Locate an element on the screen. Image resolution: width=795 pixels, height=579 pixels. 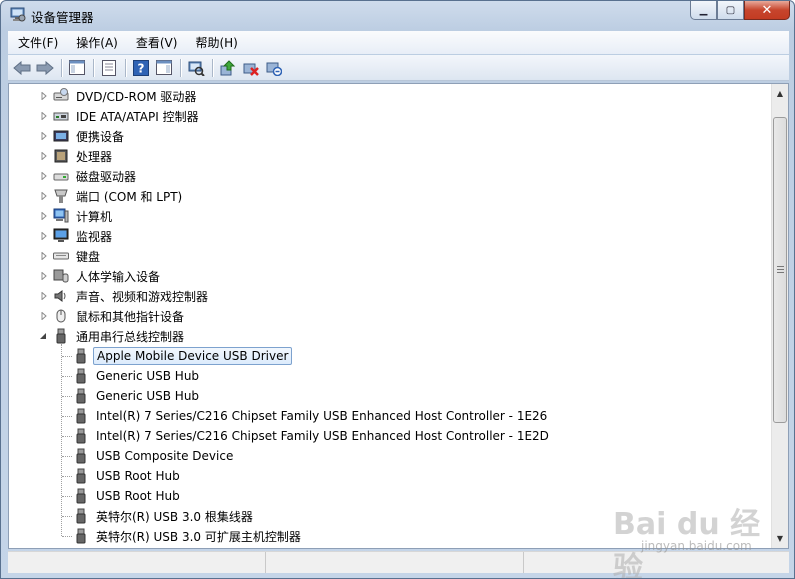
usb-device-label: 英特尔(R) USB 3.0 可扩展主机控制器 is located at coordinates (198, 536).